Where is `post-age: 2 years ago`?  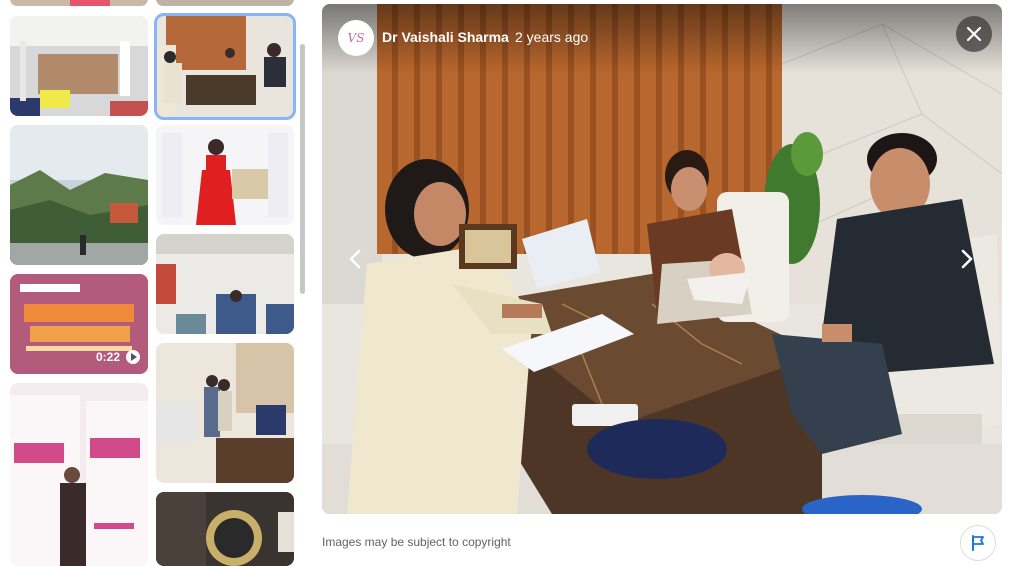
post-age: 2 years ago is located at coordinates (552, 37).